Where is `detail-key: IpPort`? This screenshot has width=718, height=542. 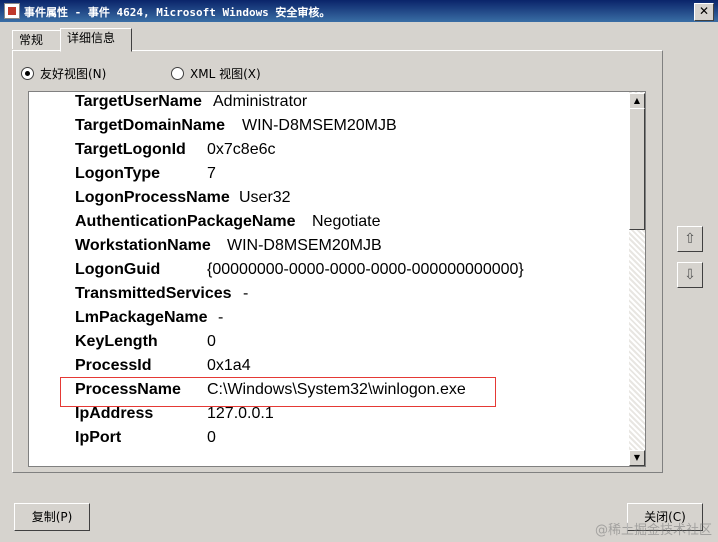
detail-key: IpPort is located at coordinates (98, 437).